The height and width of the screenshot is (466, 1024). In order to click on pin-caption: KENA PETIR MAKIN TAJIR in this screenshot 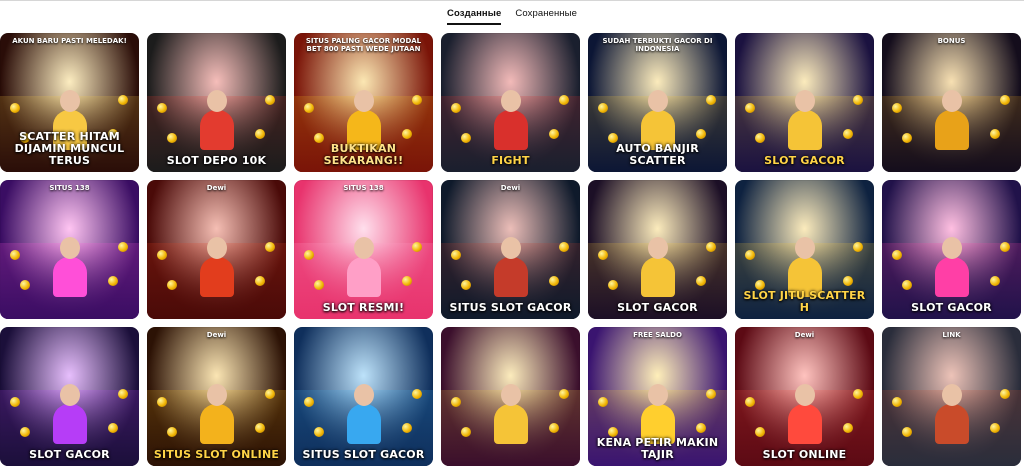, I will do `click(657, 448)`.